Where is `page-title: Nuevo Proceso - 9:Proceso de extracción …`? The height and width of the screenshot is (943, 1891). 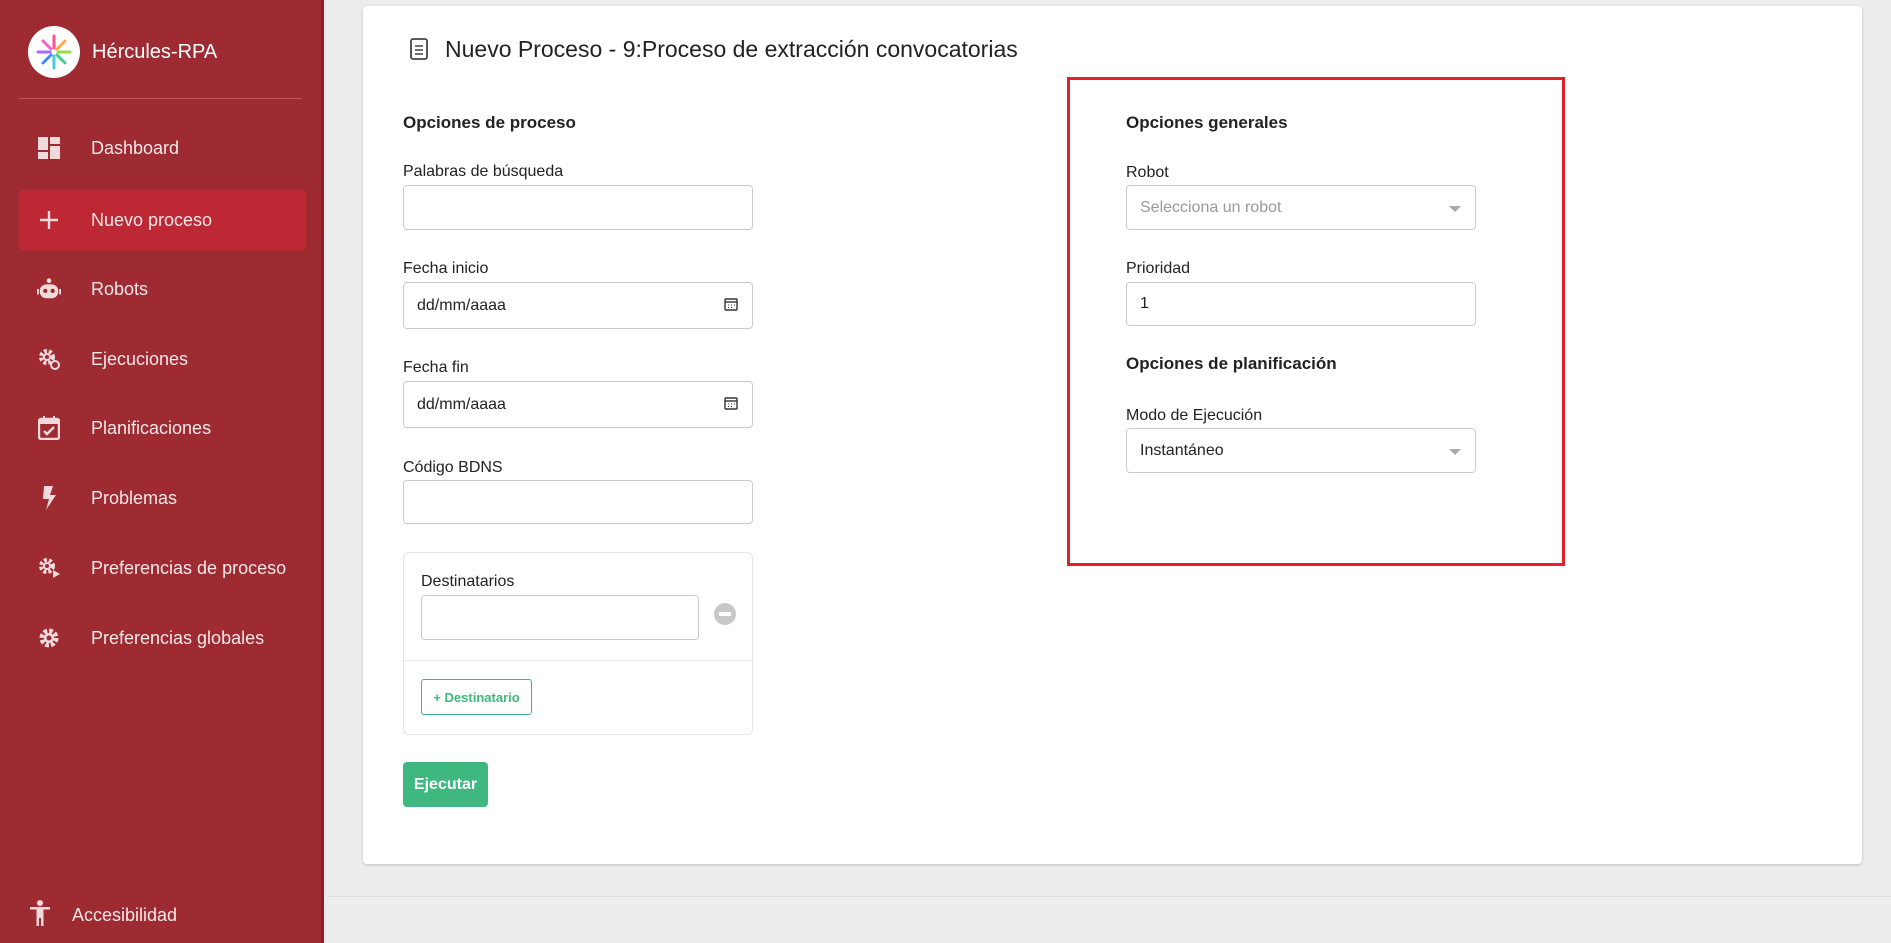 page-title: Nuevo Proceso - 9:Proceso de extracción … is located at coordinates (714, 49).